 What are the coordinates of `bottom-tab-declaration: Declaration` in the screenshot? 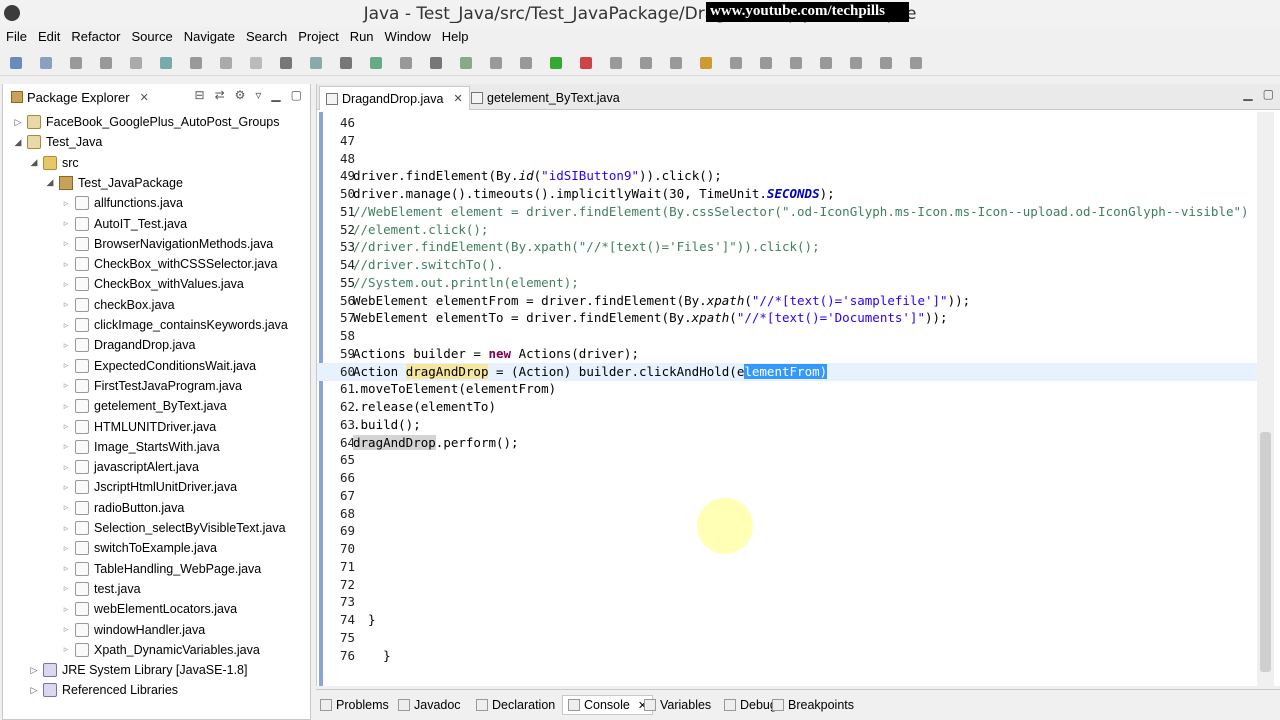 It's located at (515, 705).